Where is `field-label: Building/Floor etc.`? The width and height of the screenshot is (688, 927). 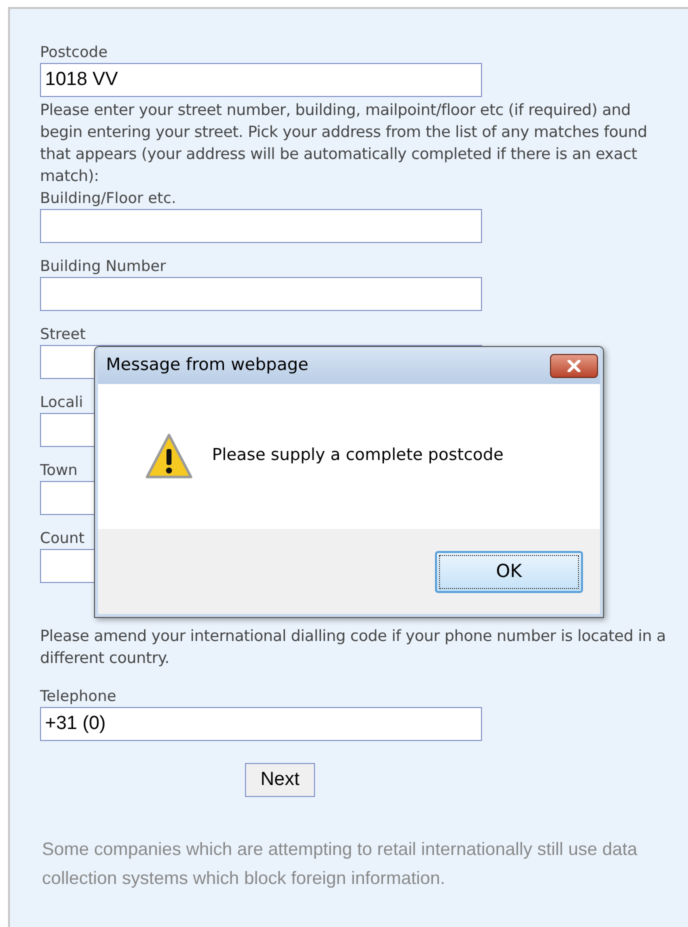
field-label: Building/Floor etc. is located at coordinates (108, 198).